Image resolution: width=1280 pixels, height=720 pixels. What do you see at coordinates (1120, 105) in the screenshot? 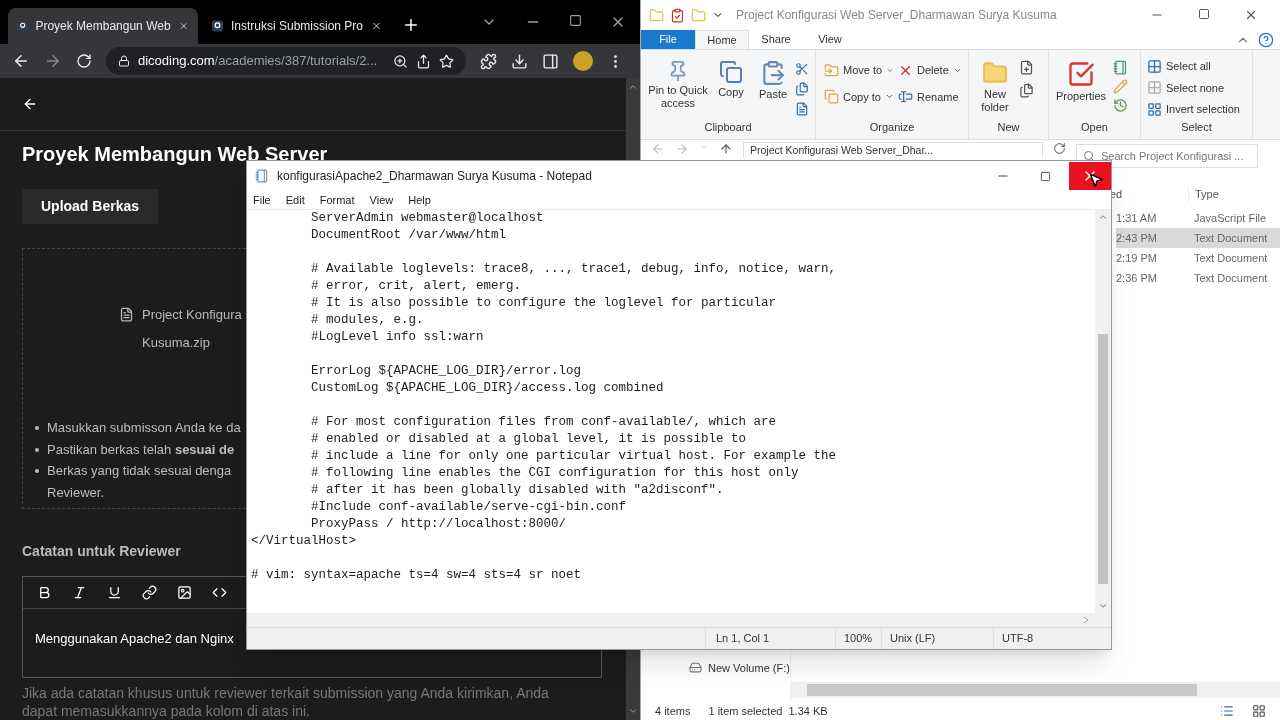
I see `history-icon` at bounding box center [1120, 105].